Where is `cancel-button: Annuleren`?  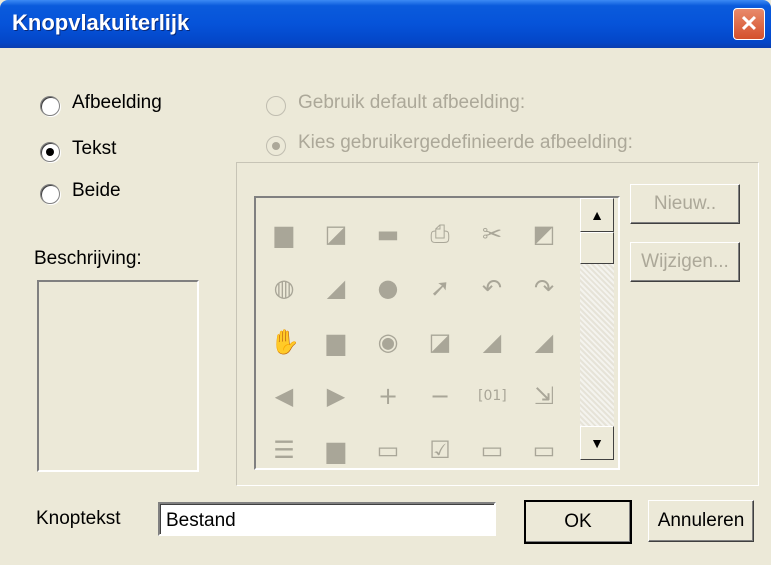
cancel-button: Annuleren is located at coordinates (701, 521).